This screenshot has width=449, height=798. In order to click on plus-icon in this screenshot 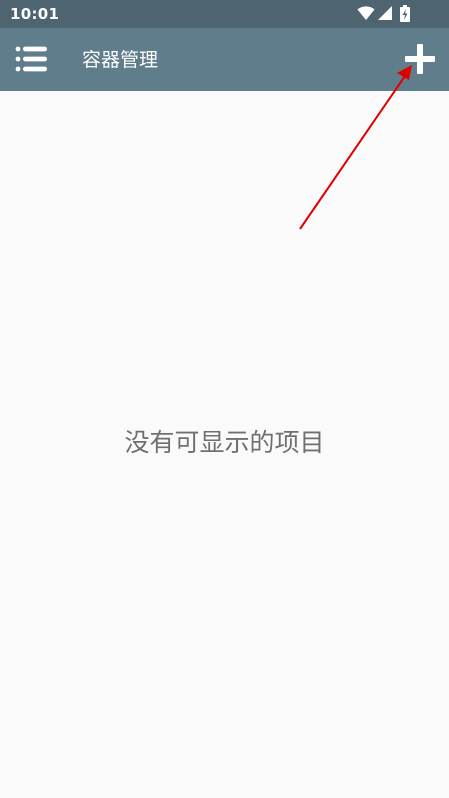, I will do `click(420, 59)`.